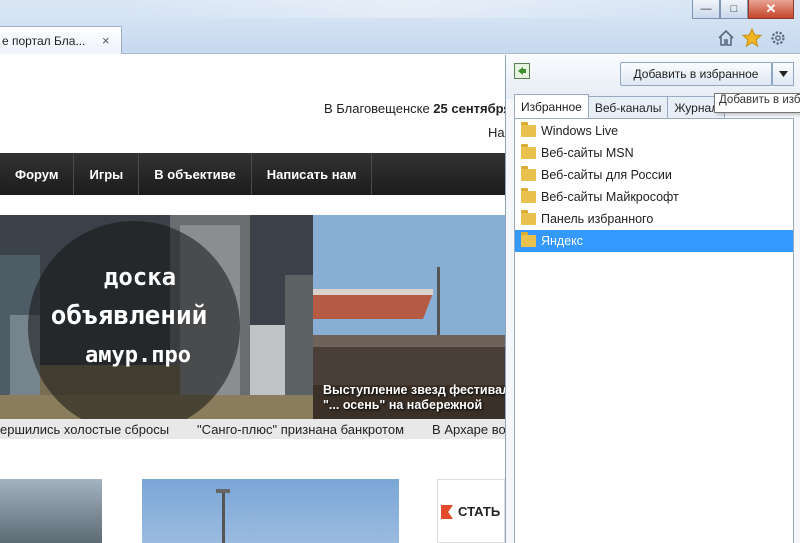  I want to click on add-to-favorites-button: Добавить в избранное, so click(696, 74).